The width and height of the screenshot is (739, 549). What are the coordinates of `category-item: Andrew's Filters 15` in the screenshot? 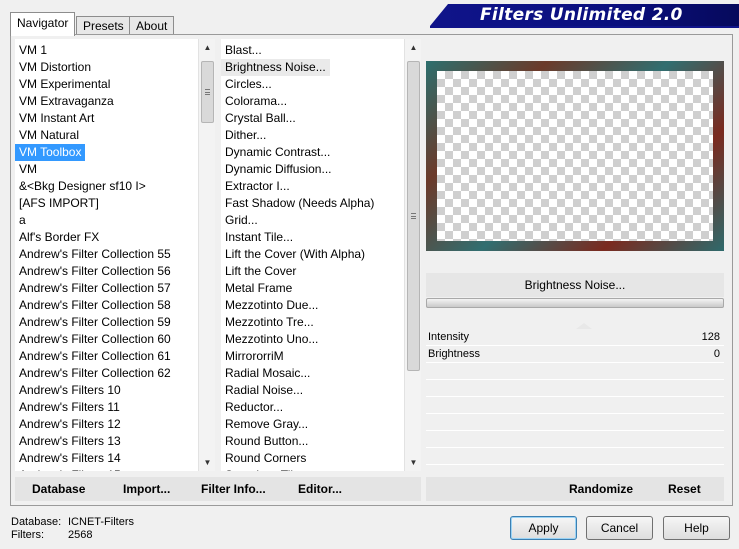 It's located at (106, 469).